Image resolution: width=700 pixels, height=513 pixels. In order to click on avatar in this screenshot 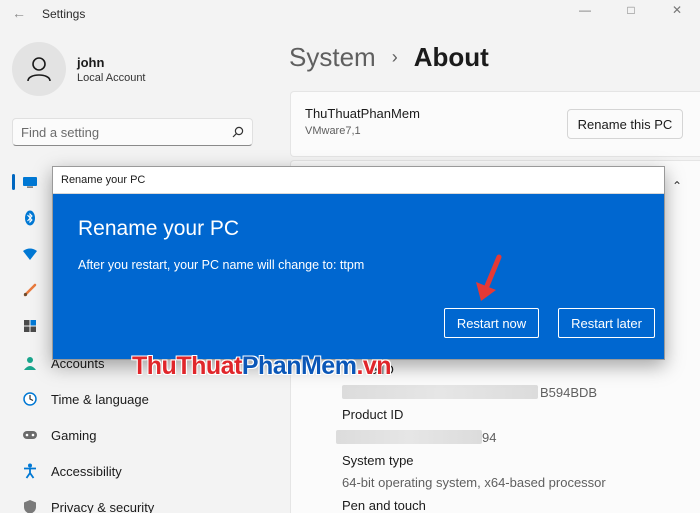, I will do `click(39, 69)`.